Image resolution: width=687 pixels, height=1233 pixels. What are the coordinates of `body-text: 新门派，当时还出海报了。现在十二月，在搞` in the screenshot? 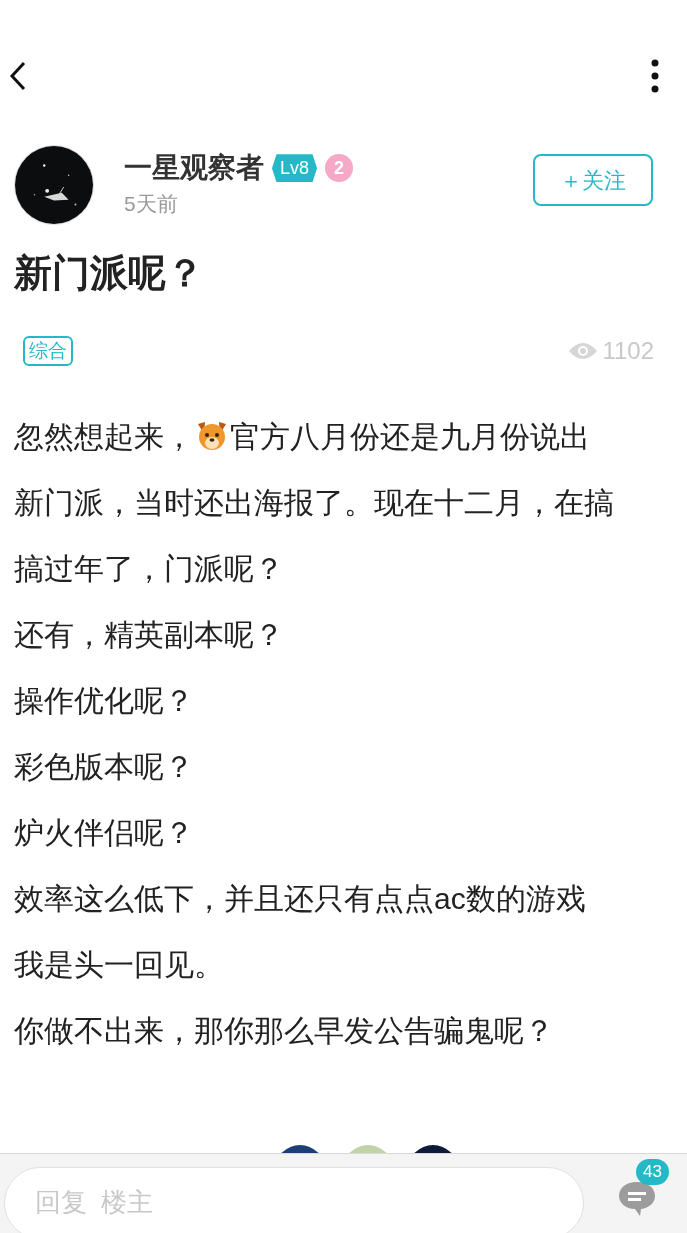 It's located at (314, 502).